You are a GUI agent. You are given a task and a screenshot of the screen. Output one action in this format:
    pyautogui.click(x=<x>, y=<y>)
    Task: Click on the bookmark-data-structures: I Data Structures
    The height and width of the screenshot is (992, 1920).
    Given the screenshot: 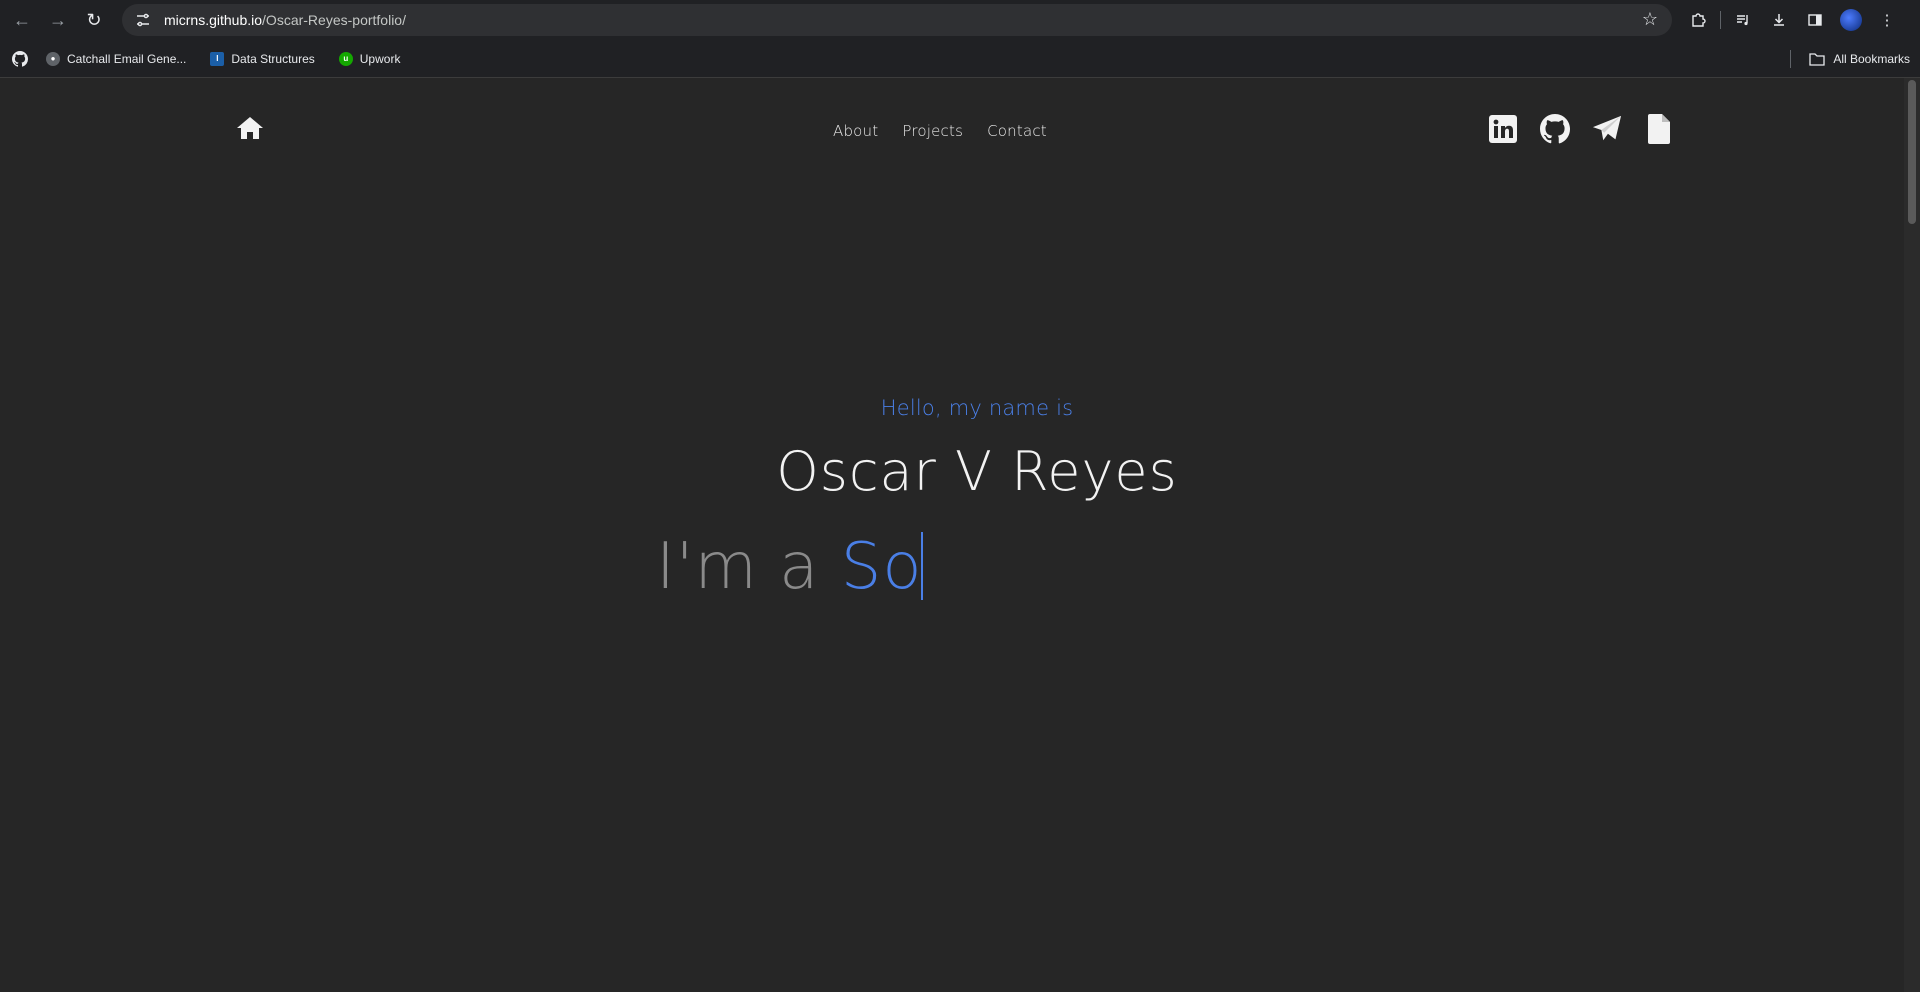 What is the action you would take?
    pyautogui.click(x=262, y=59)
    